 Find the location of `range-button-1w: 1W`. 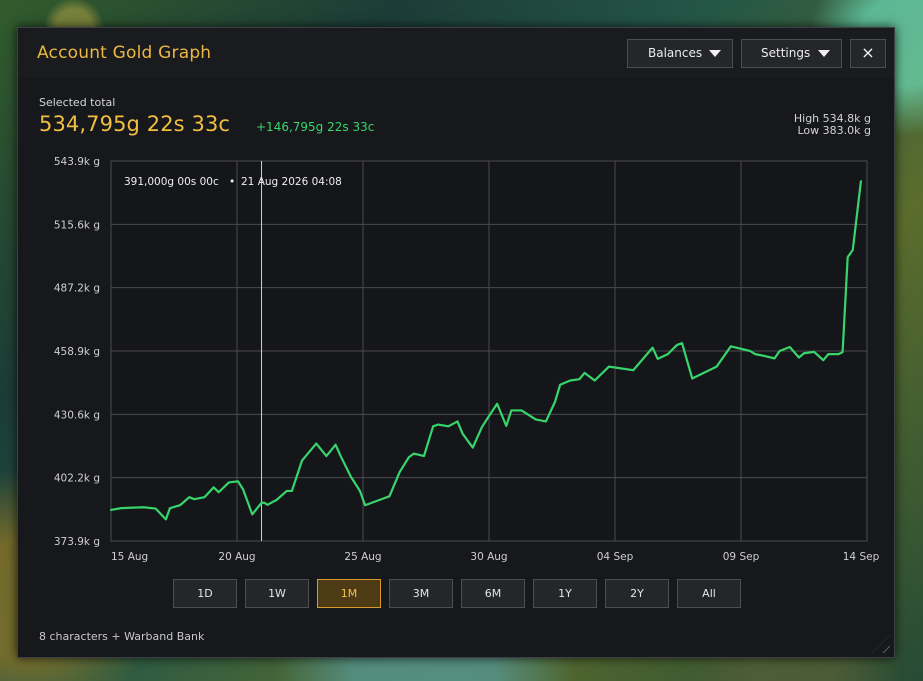

range-button-1w: 1W is located at coordinates (277, 593).